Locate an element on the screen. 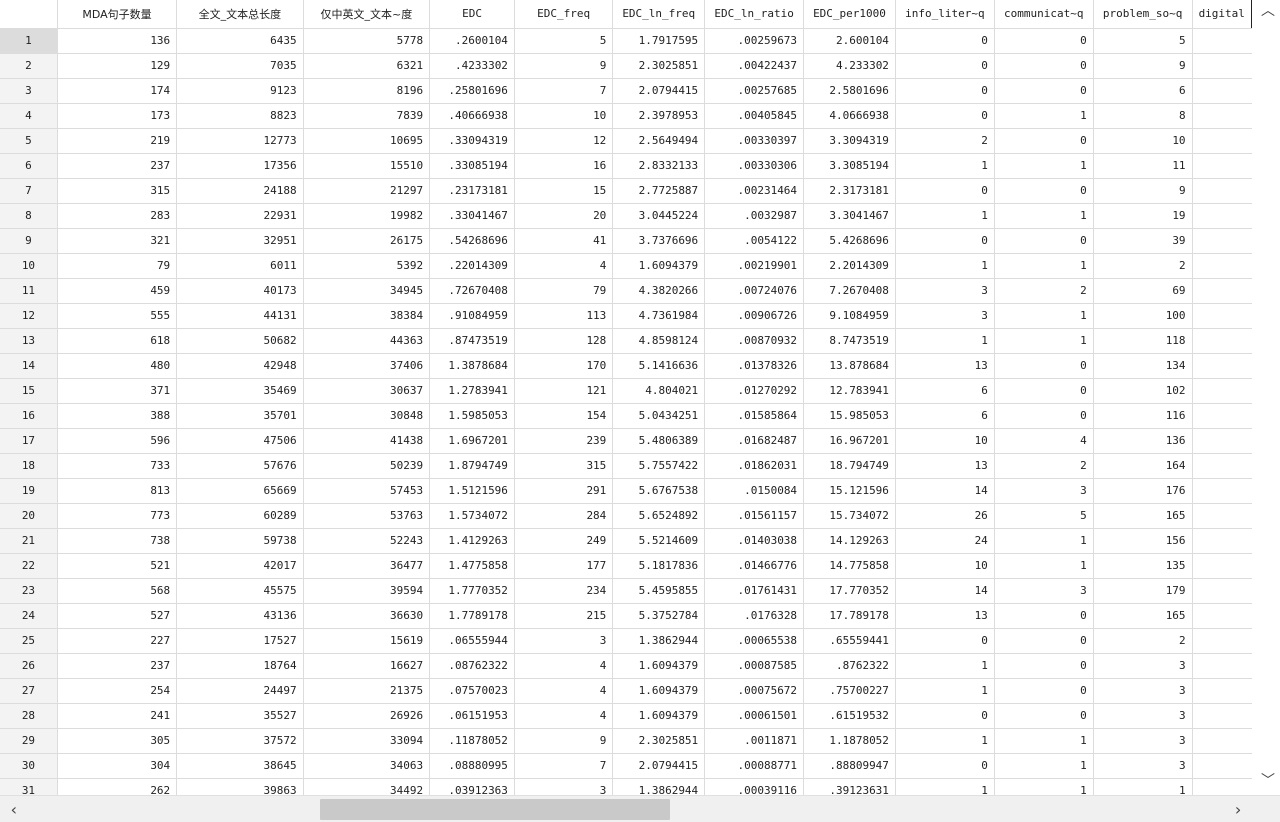 Image resolution: width=1280 pixels, height=822 pixels. table-cell: 2.3025851 is located at coordinates (659, 741).